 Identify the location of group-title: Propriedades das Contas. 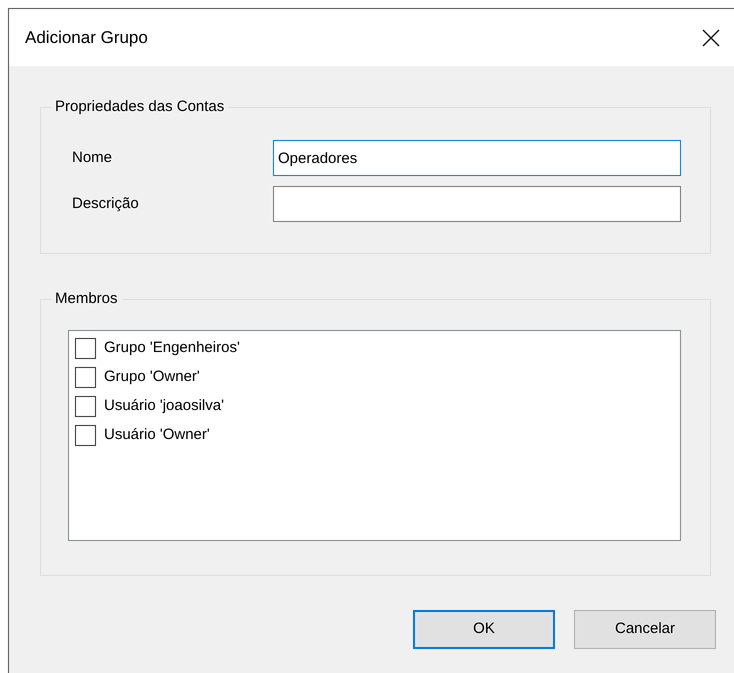
(139, 107).